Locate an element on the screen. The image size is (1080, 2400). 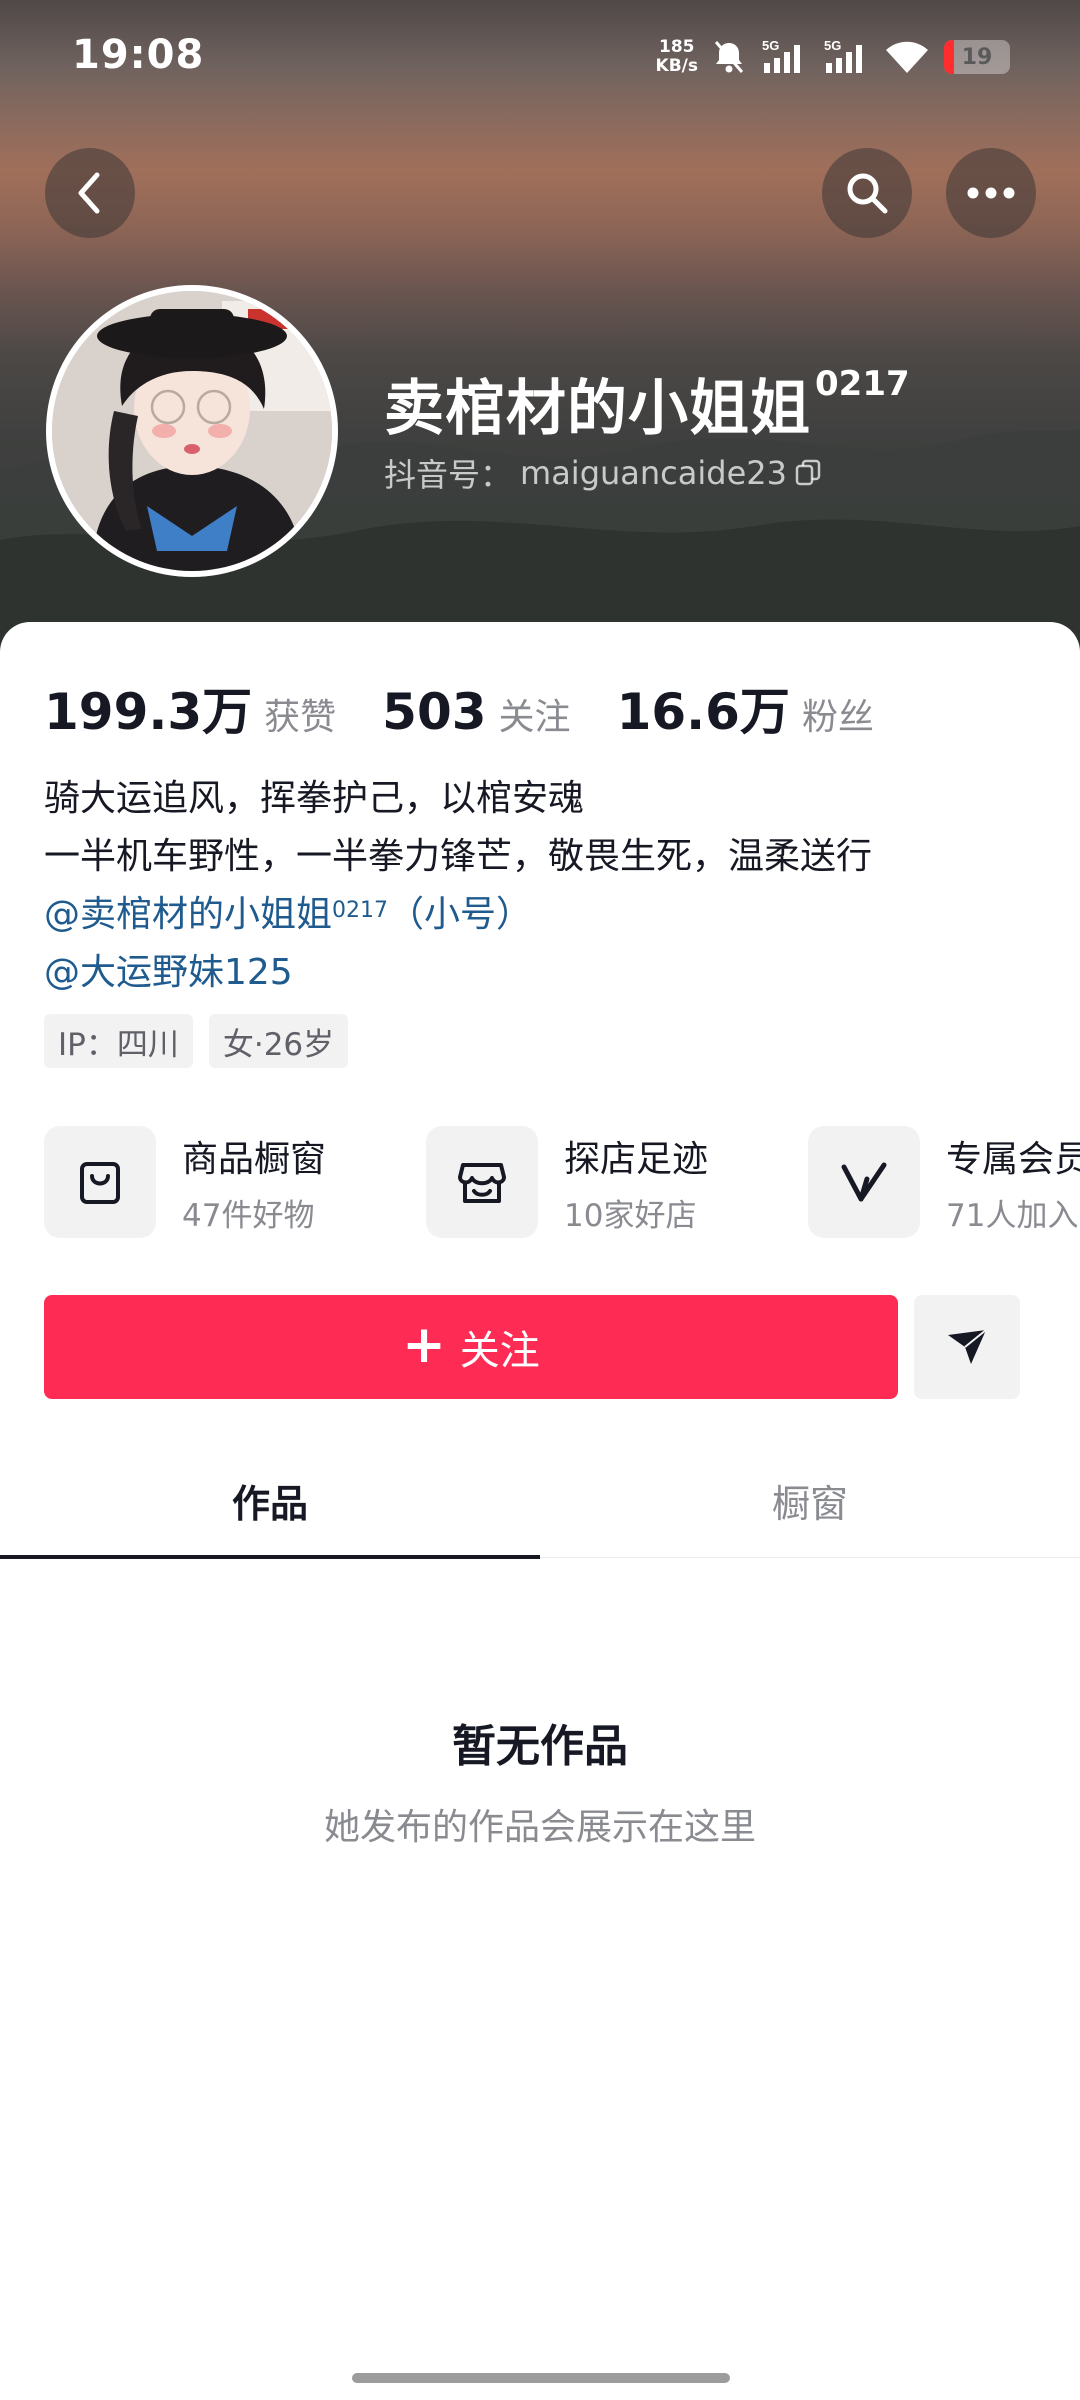
status-bar: 19:08 185 KB/s 5G 5G 19 is located at coordinates (540, 55).